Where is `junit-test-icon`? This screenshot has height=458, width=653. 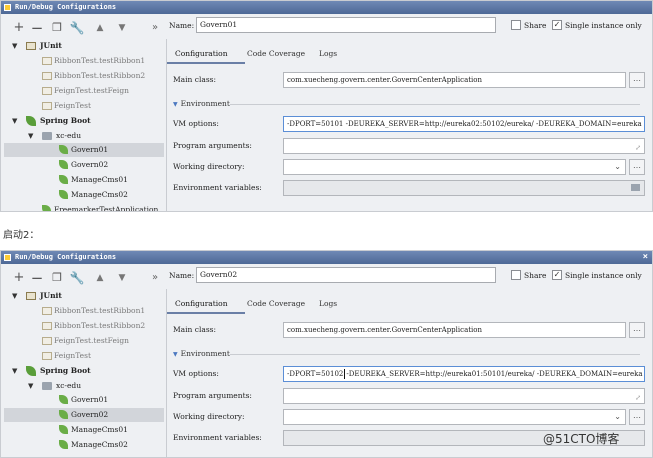 junit-test-icon is located at coordinates (47, 106).